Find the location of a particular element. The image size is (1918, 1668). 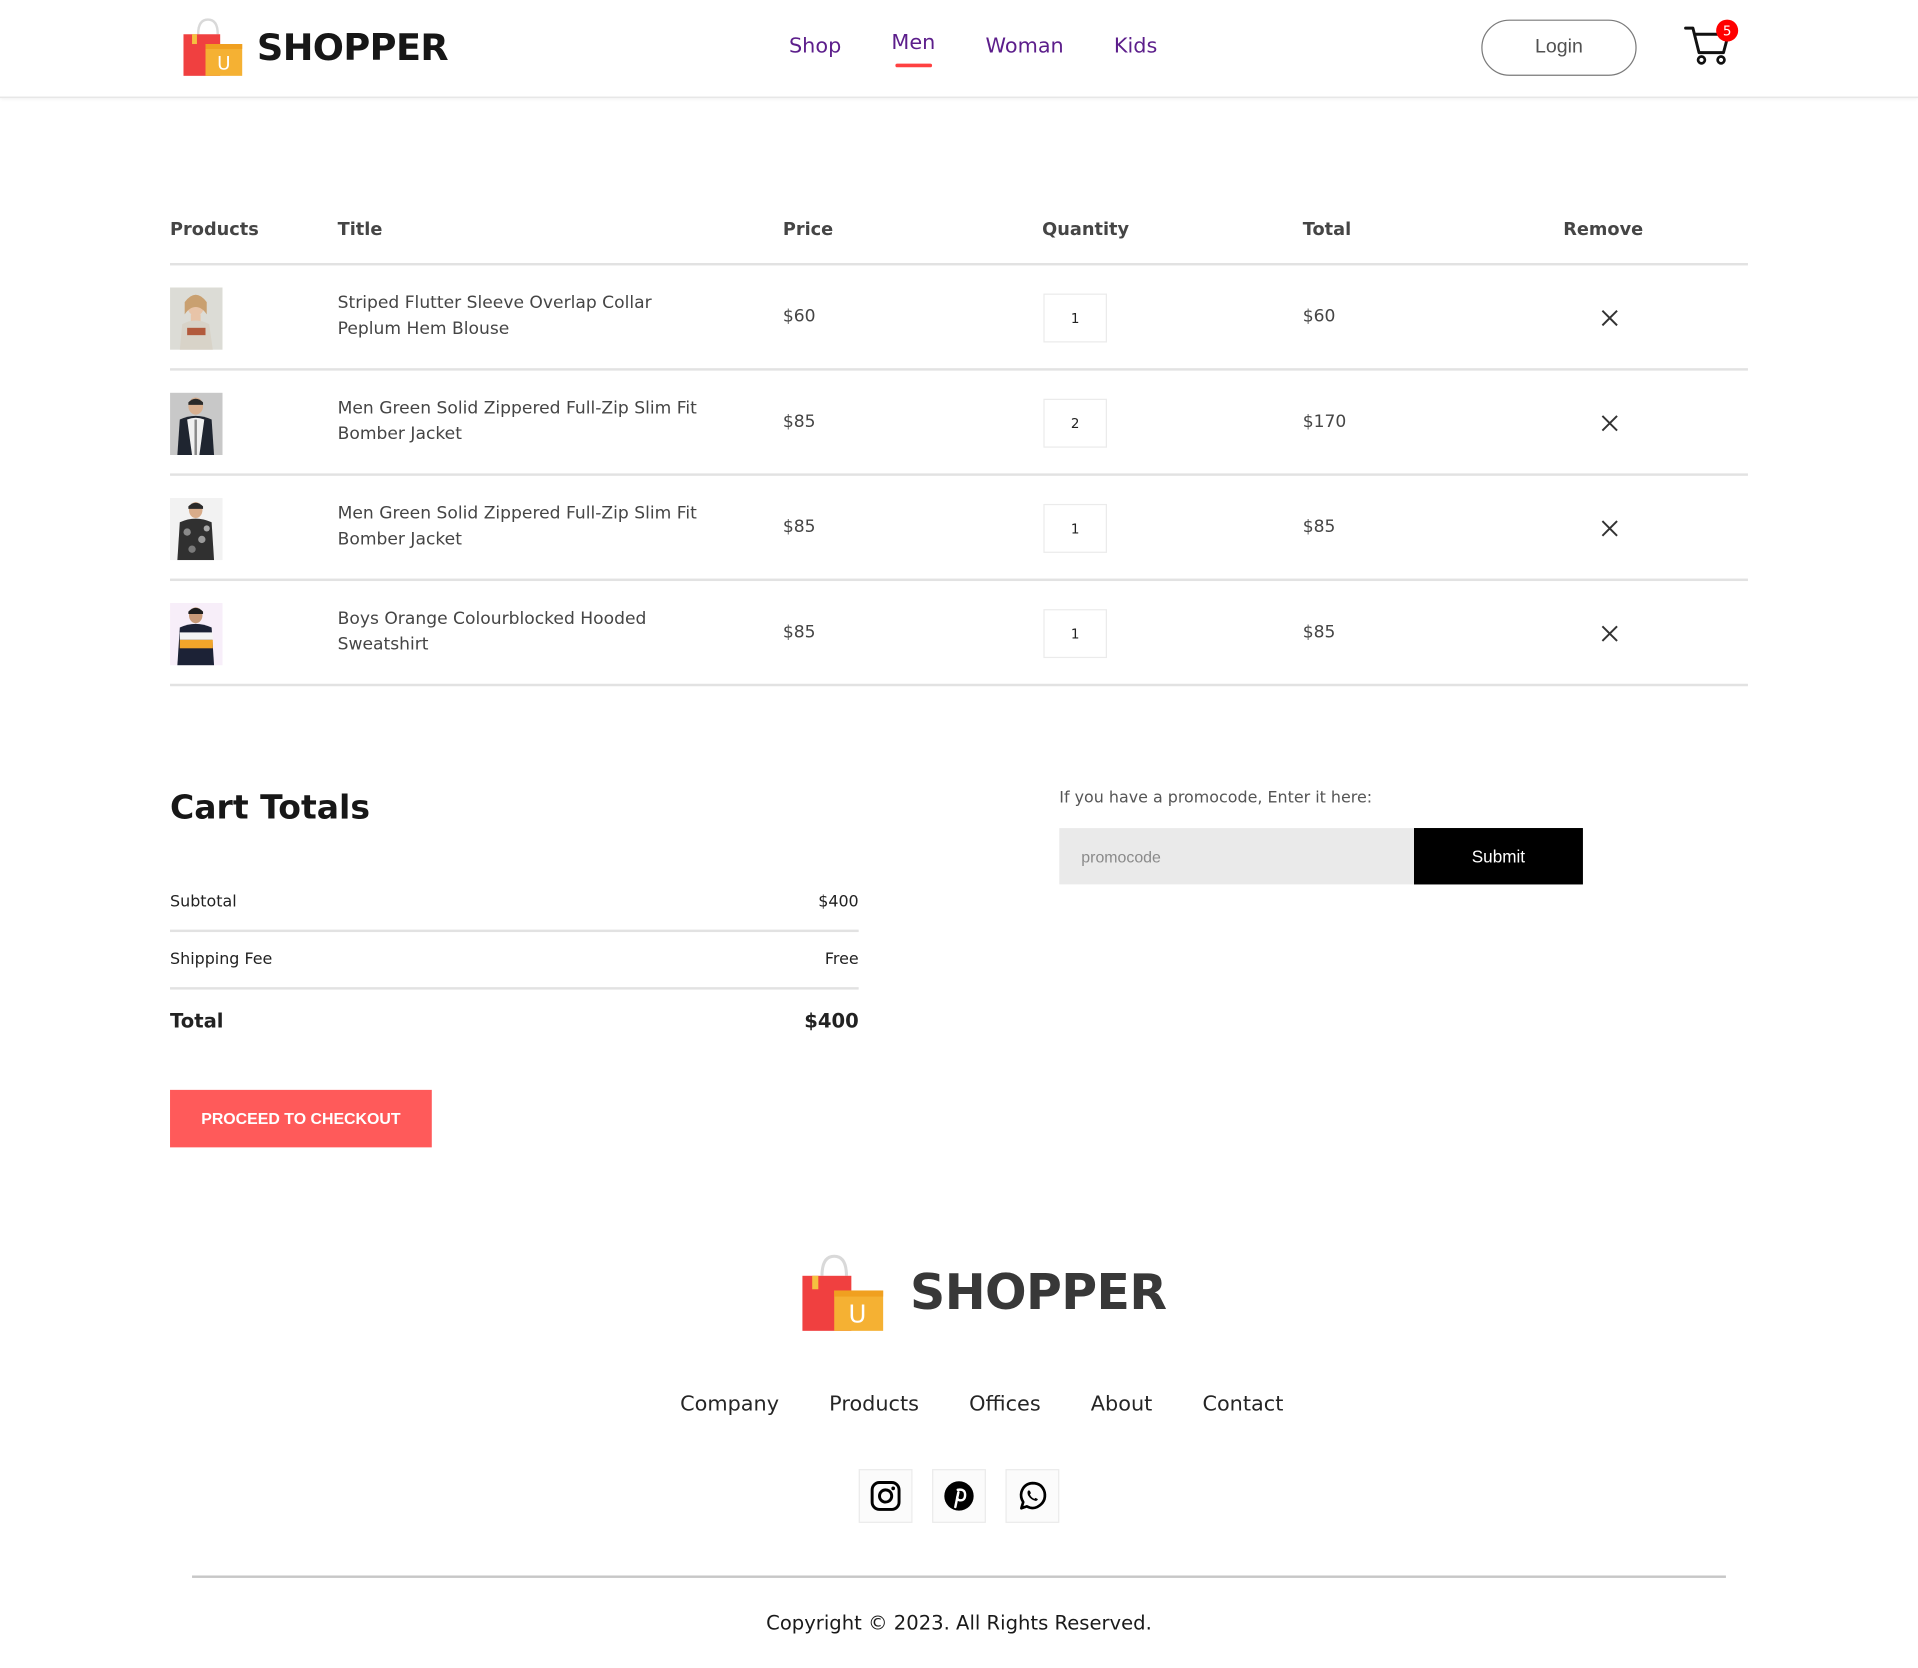

menu-item-woman: Woman is located at coordinates (1024, 46).